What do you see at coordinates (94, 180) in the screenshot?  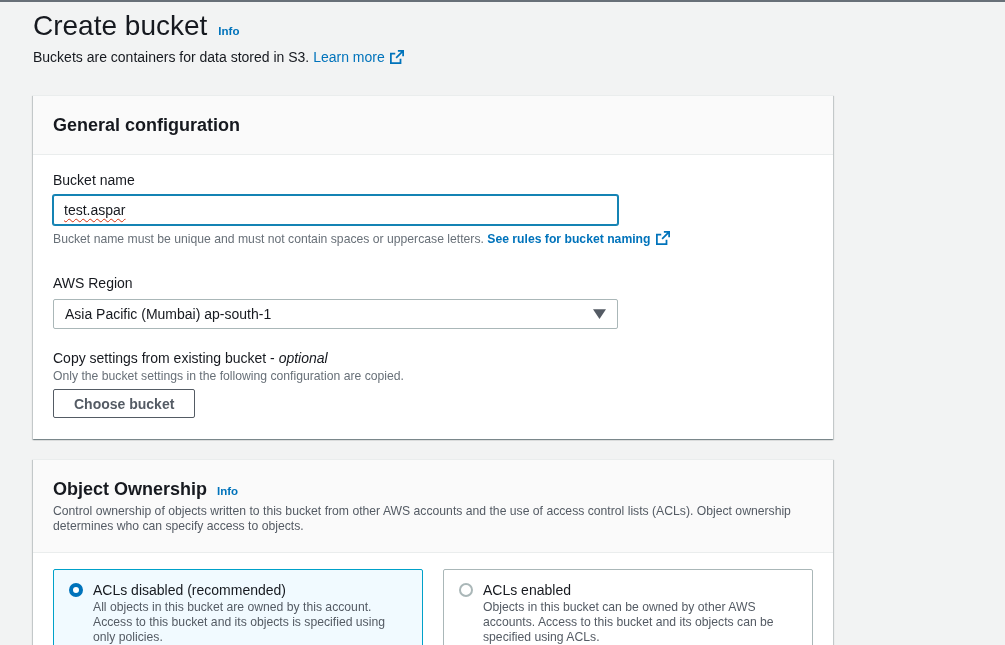 I see `field-label: Bucket name` at bounding box center [94, 180].